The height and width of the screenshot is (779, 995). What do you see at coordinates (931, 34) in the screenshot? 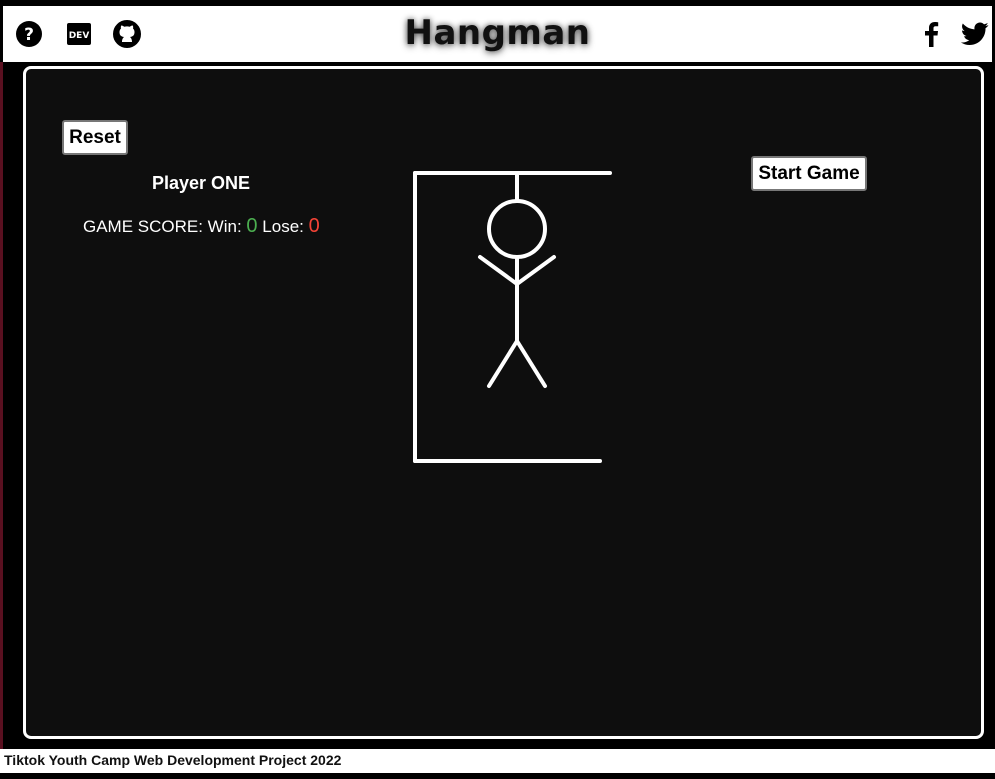
I see `facebook-icon` at bounding box center [931, 34].